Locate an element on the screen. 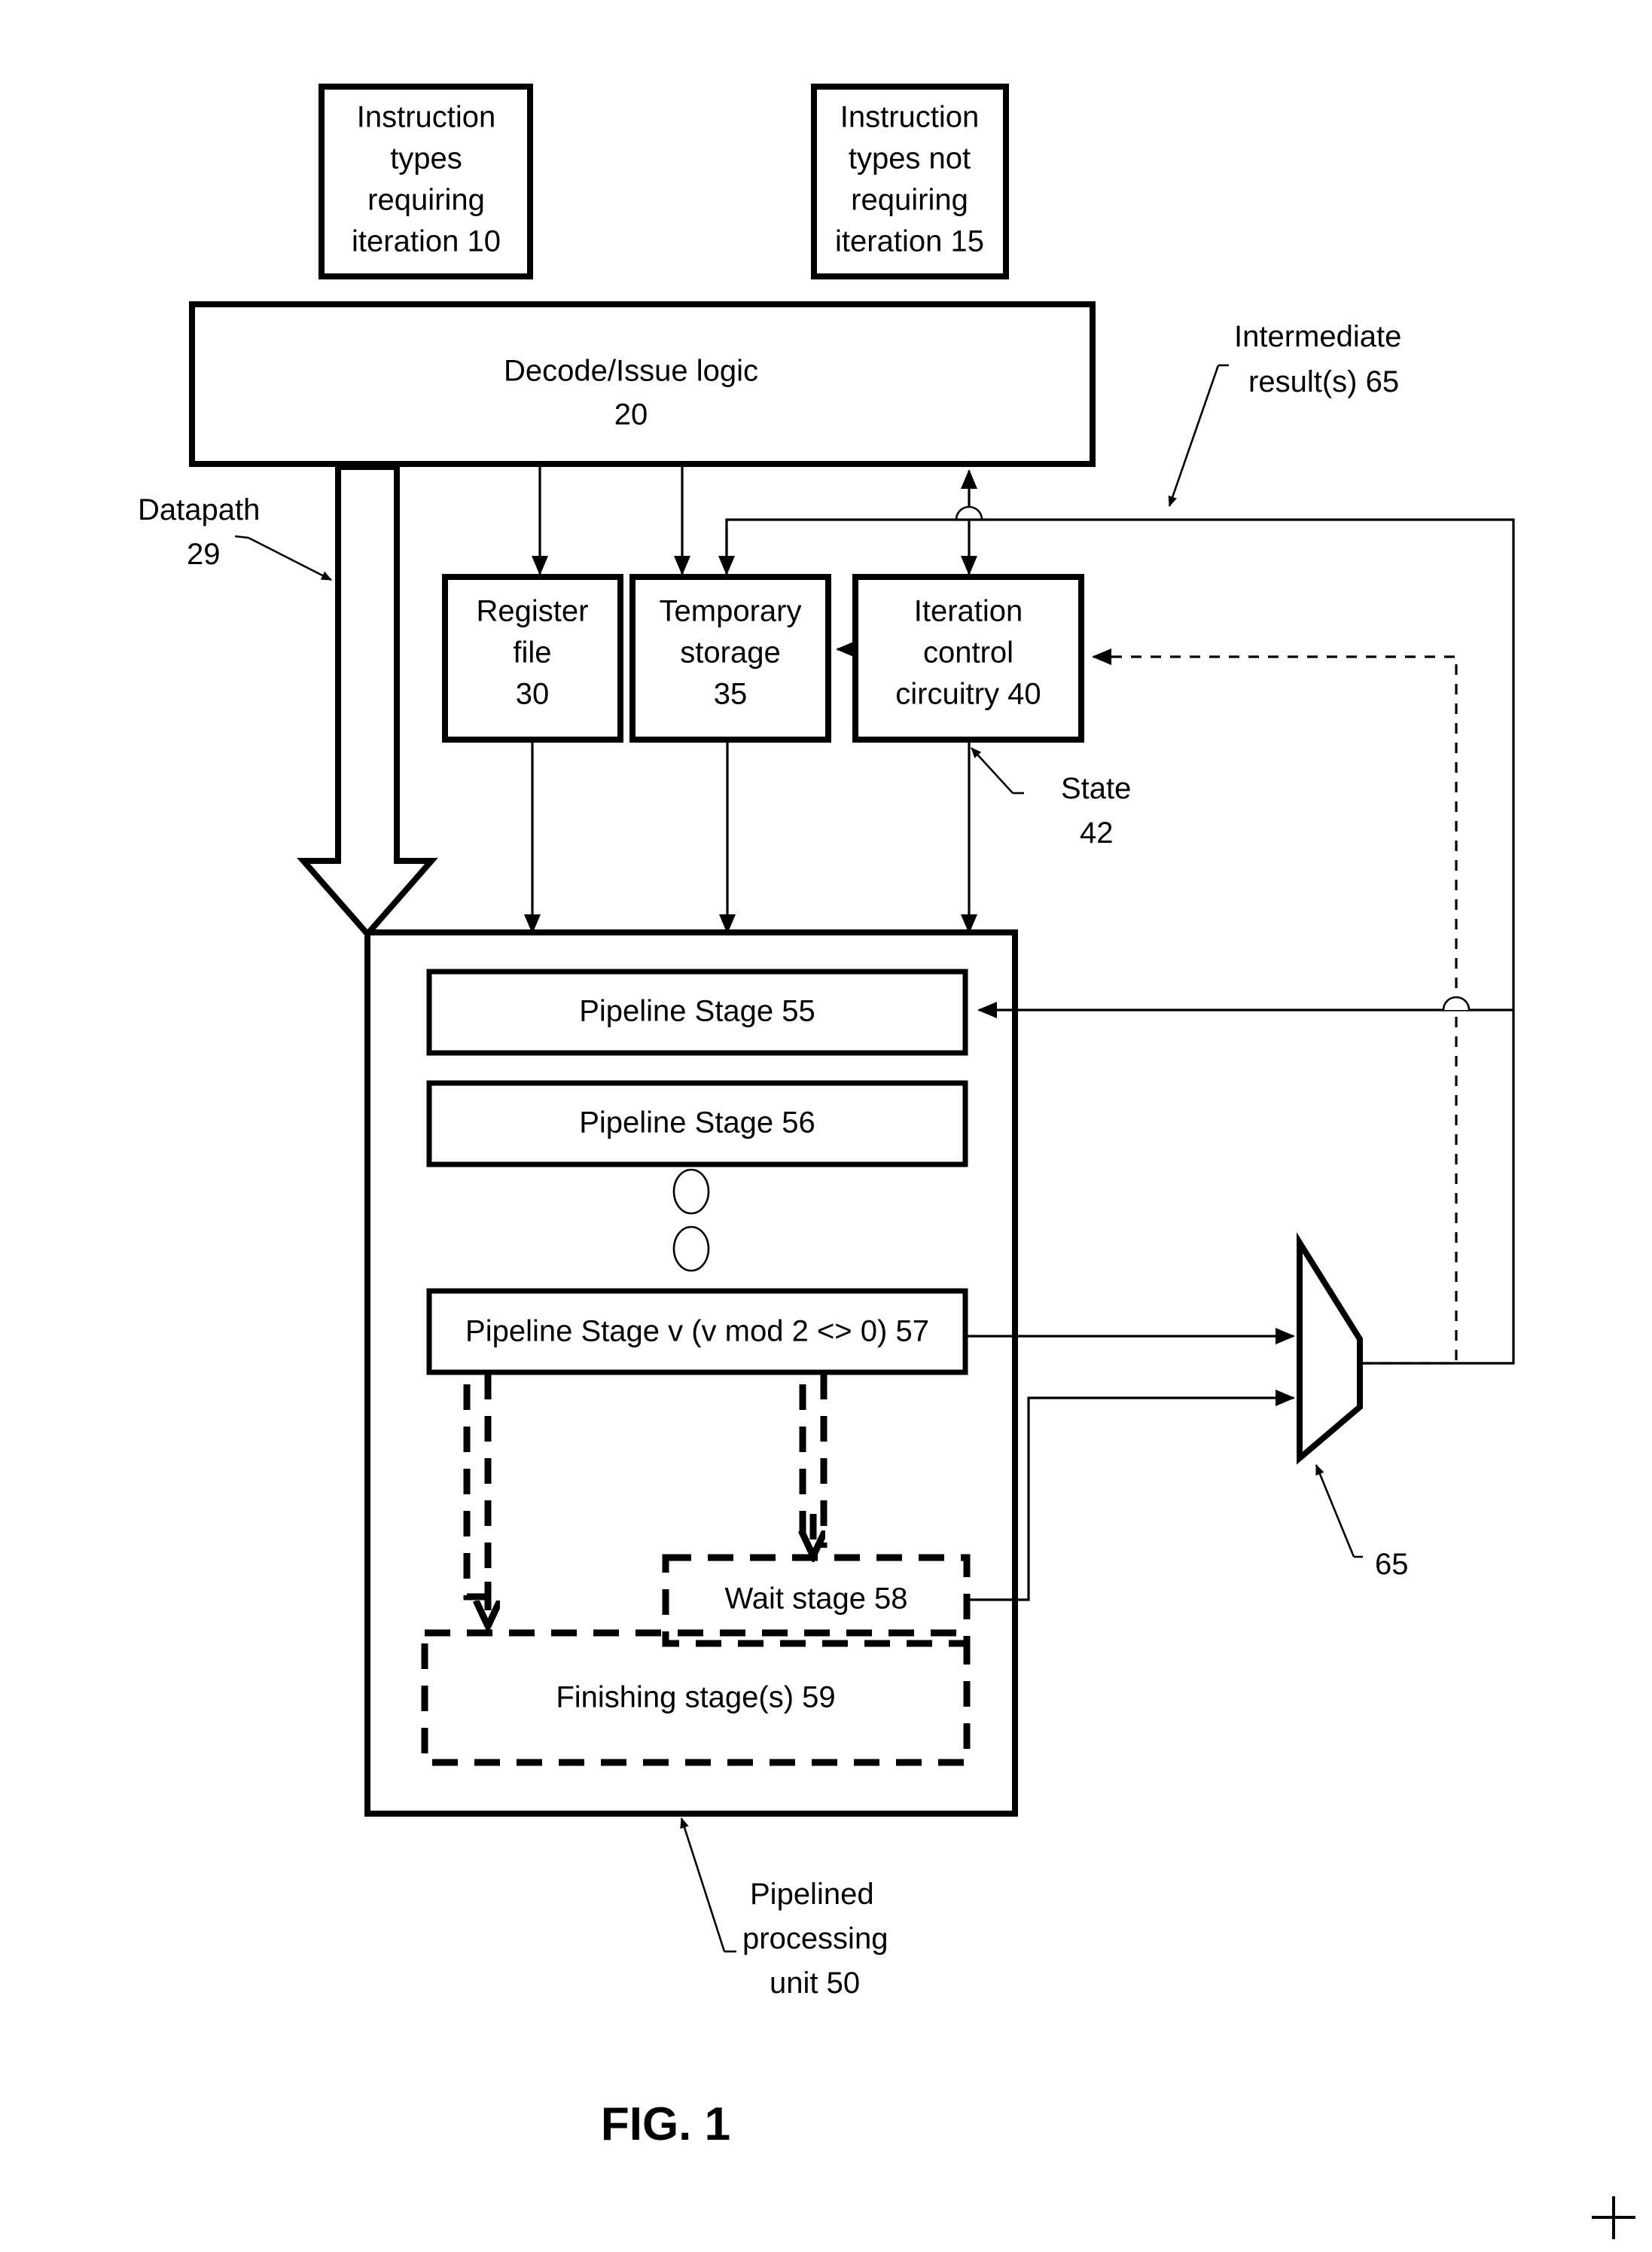 The height and width of the screenshot is (2252, 1652). instr-noiter-line-1: Instruction is located at coordinates (910, 117).